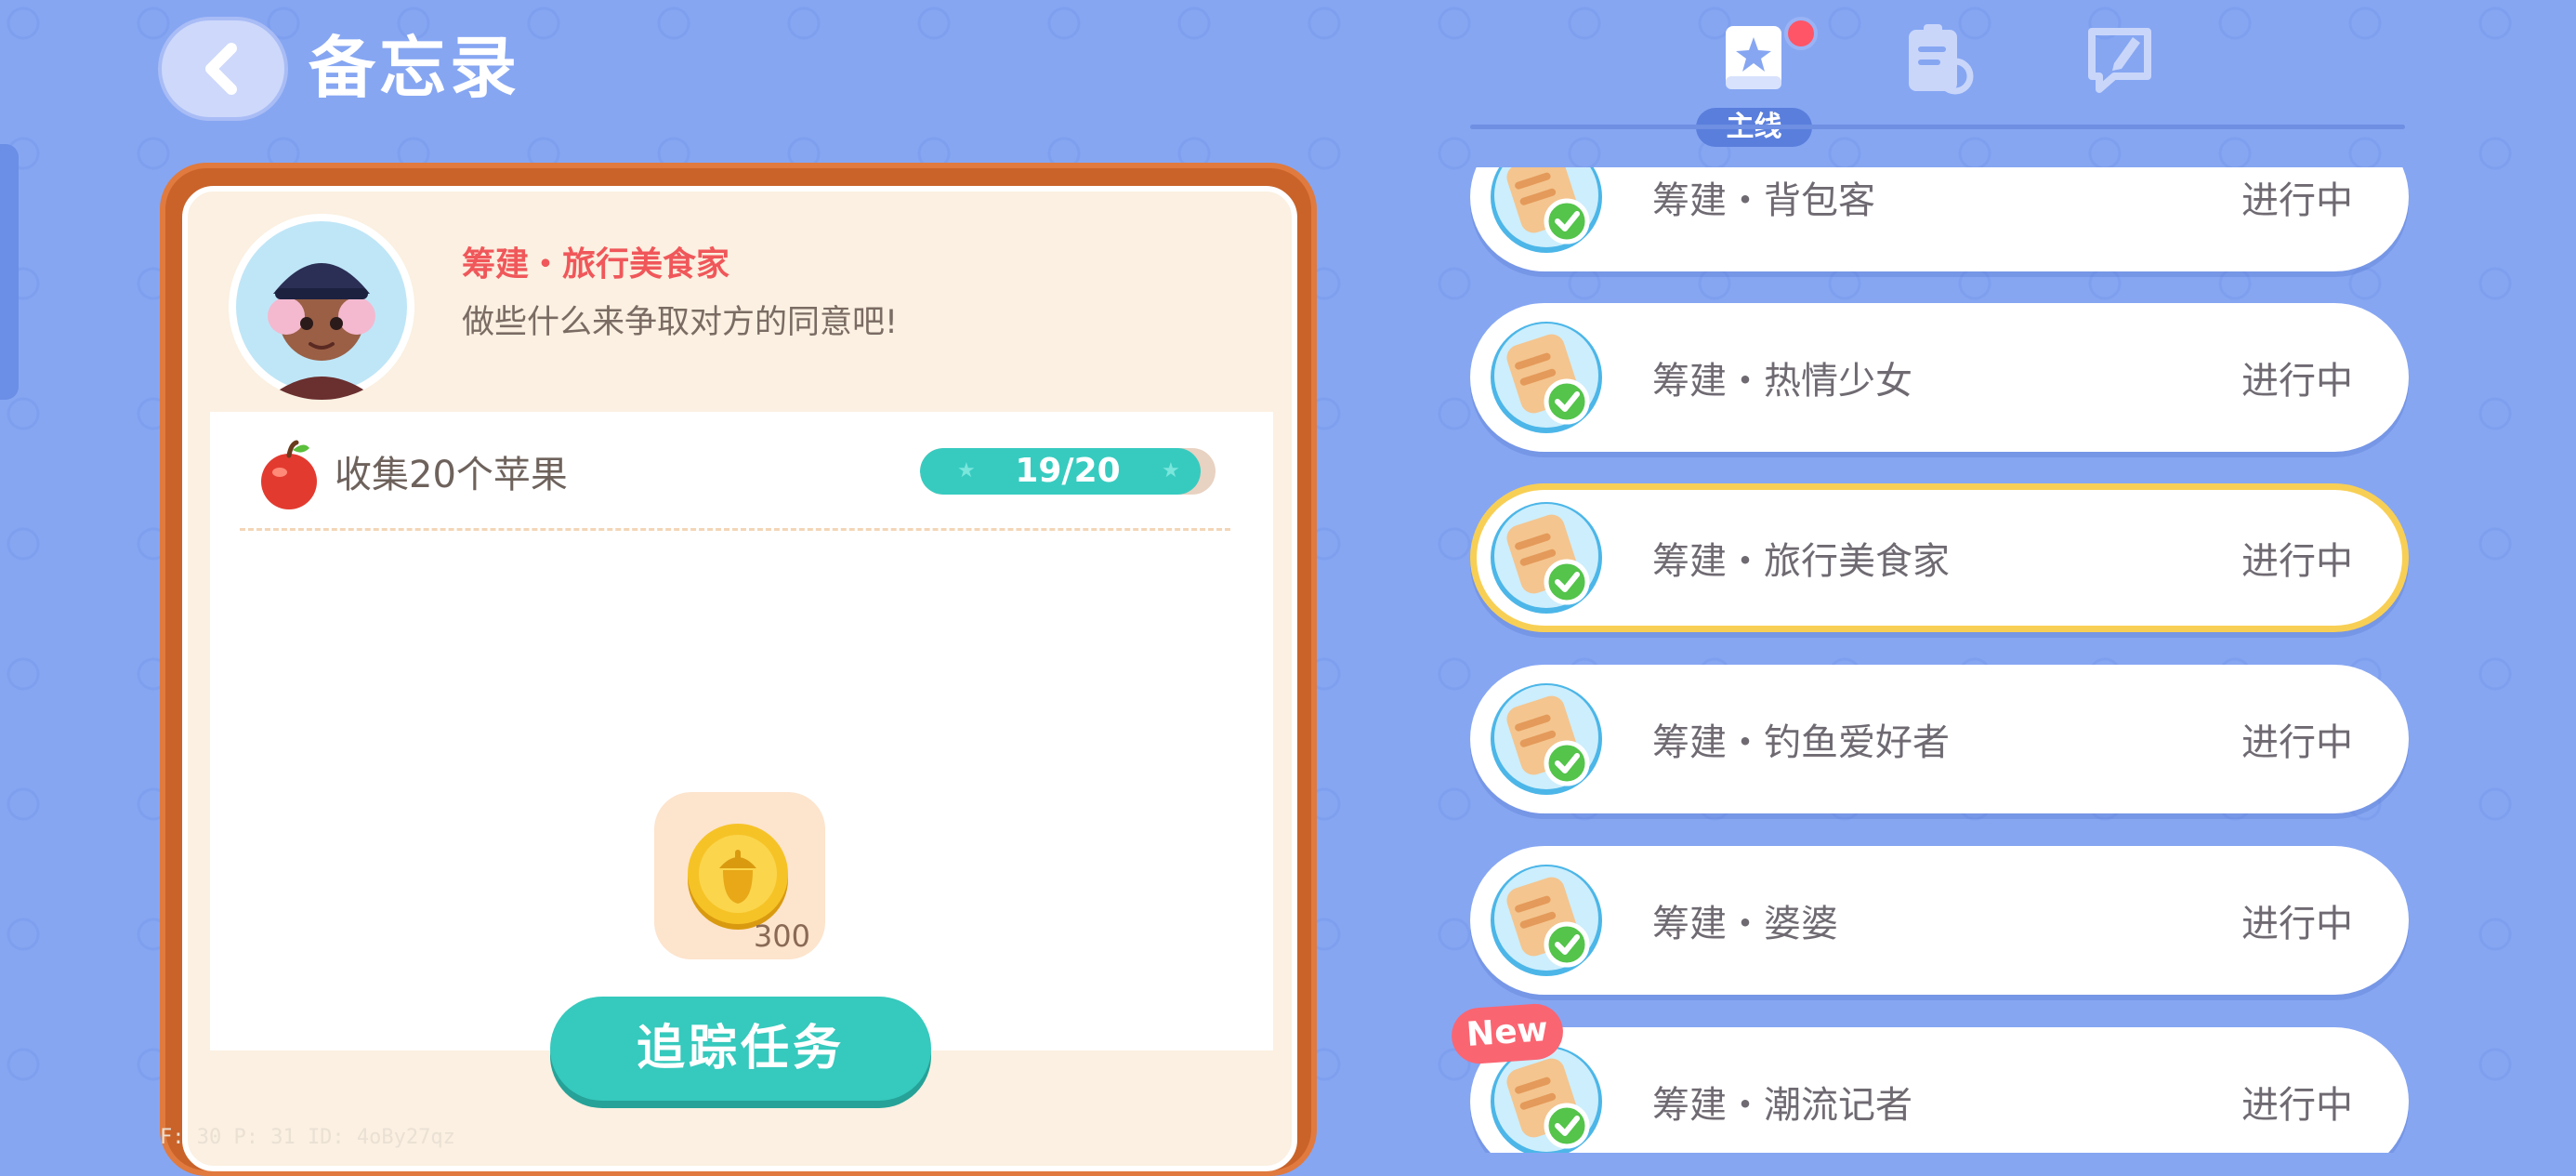 The width and height of the screenshot is (2576, 1176). What do you see at coordinates (1939, 920) in the screenshot?
I see `quest-list-item: 筹建・婆婆 进行中` at bounding box center [1939, 920].